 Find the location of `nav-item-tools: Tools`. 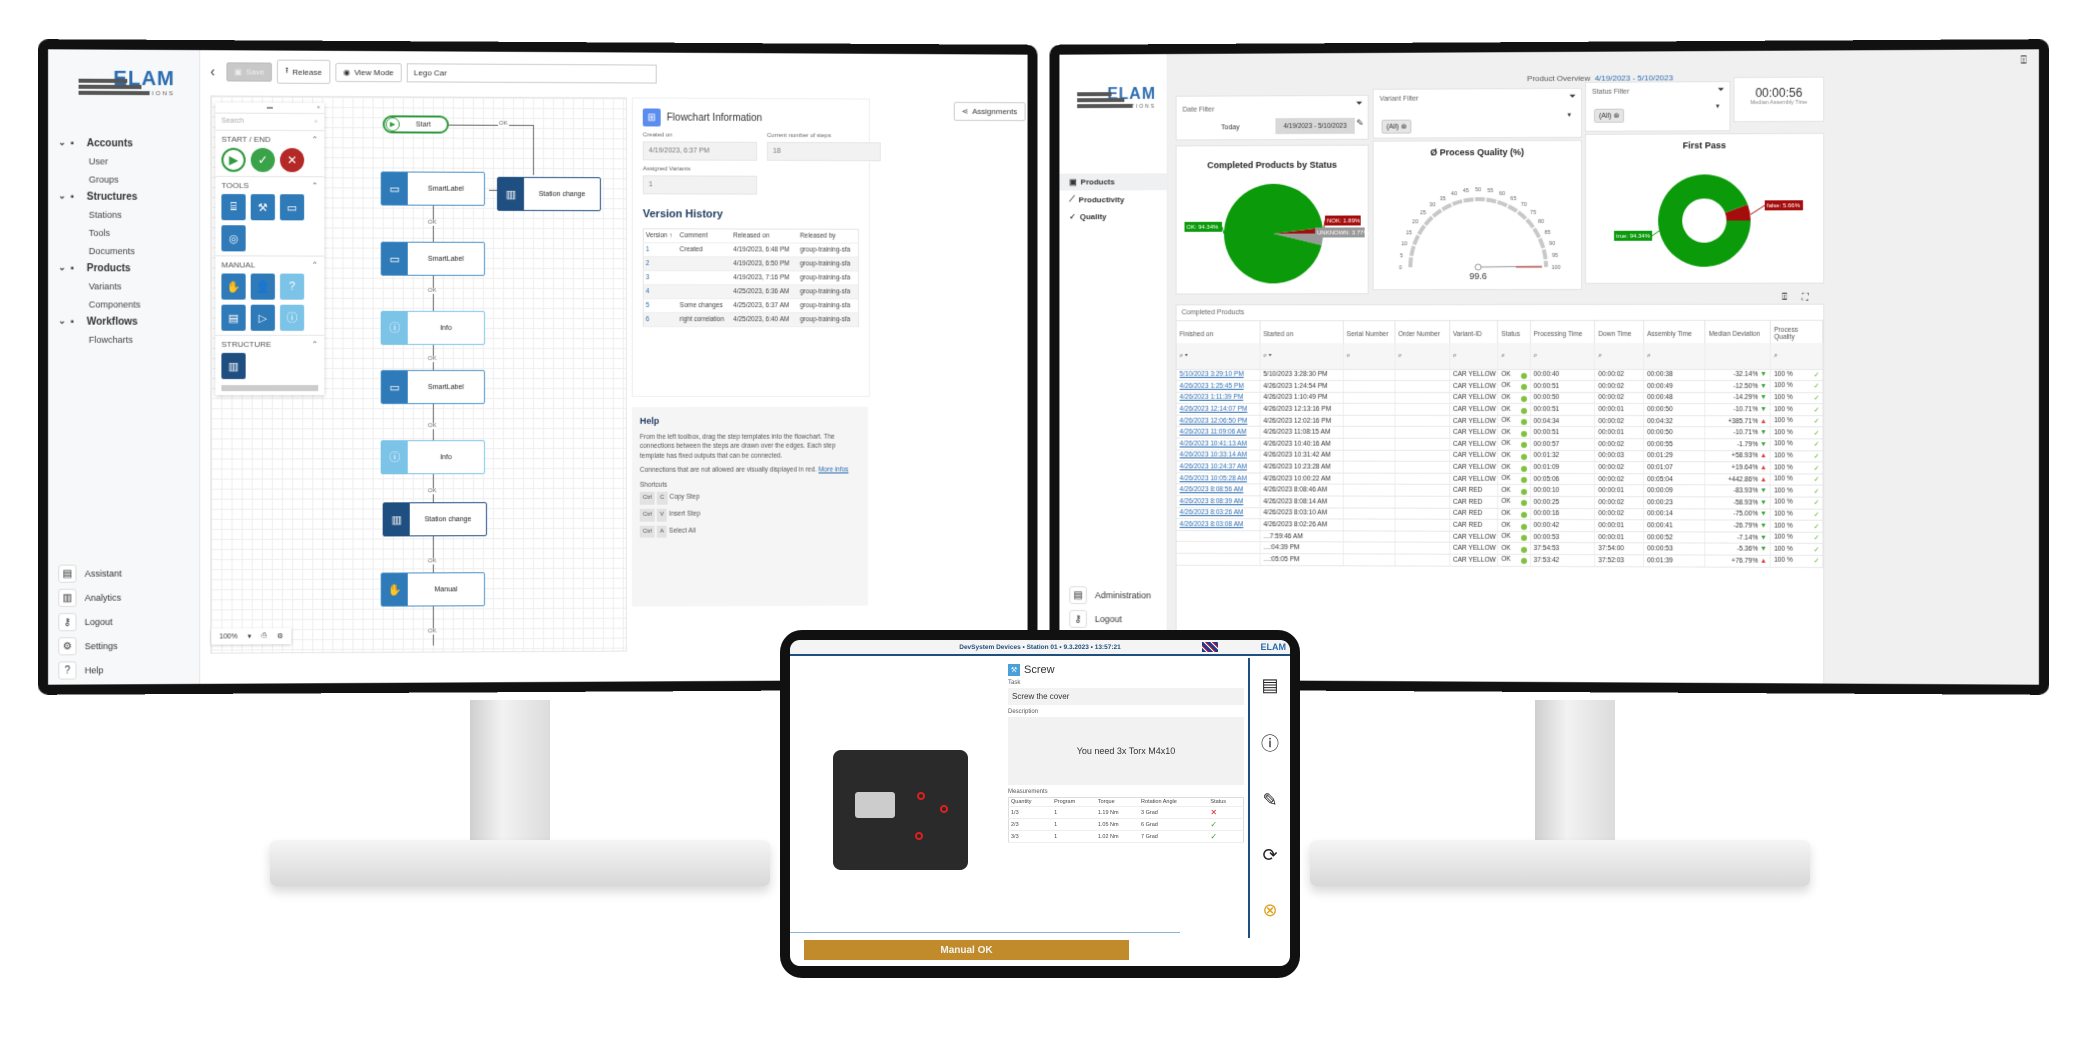

nav-item-tools: Tools is located at coordinates (123, 233).